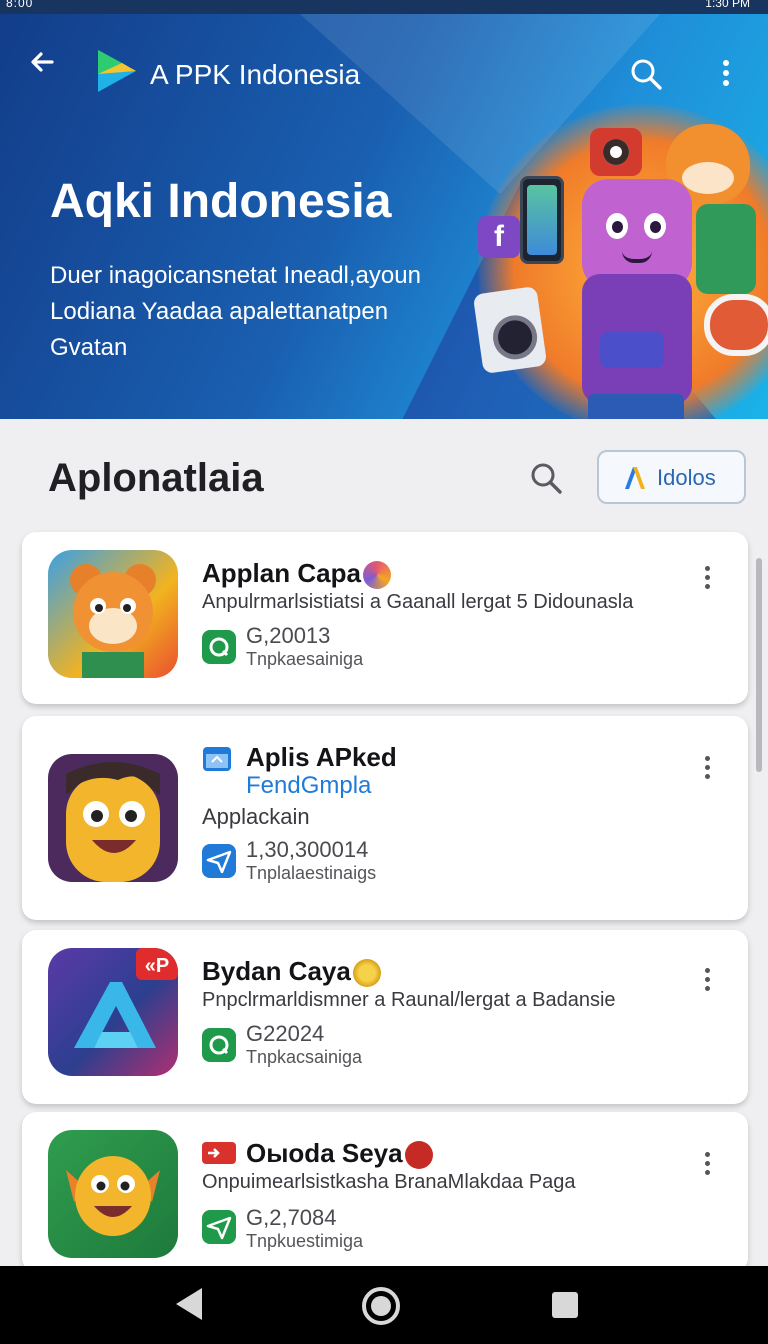 This screenshot has width=768, height=1344. What do you see at coordinates (219, 311) in the screenshot?
I see `hero-subtitle-line: Lodiana Yaadaa apalettanatpen` at bounding box center [219, 311].